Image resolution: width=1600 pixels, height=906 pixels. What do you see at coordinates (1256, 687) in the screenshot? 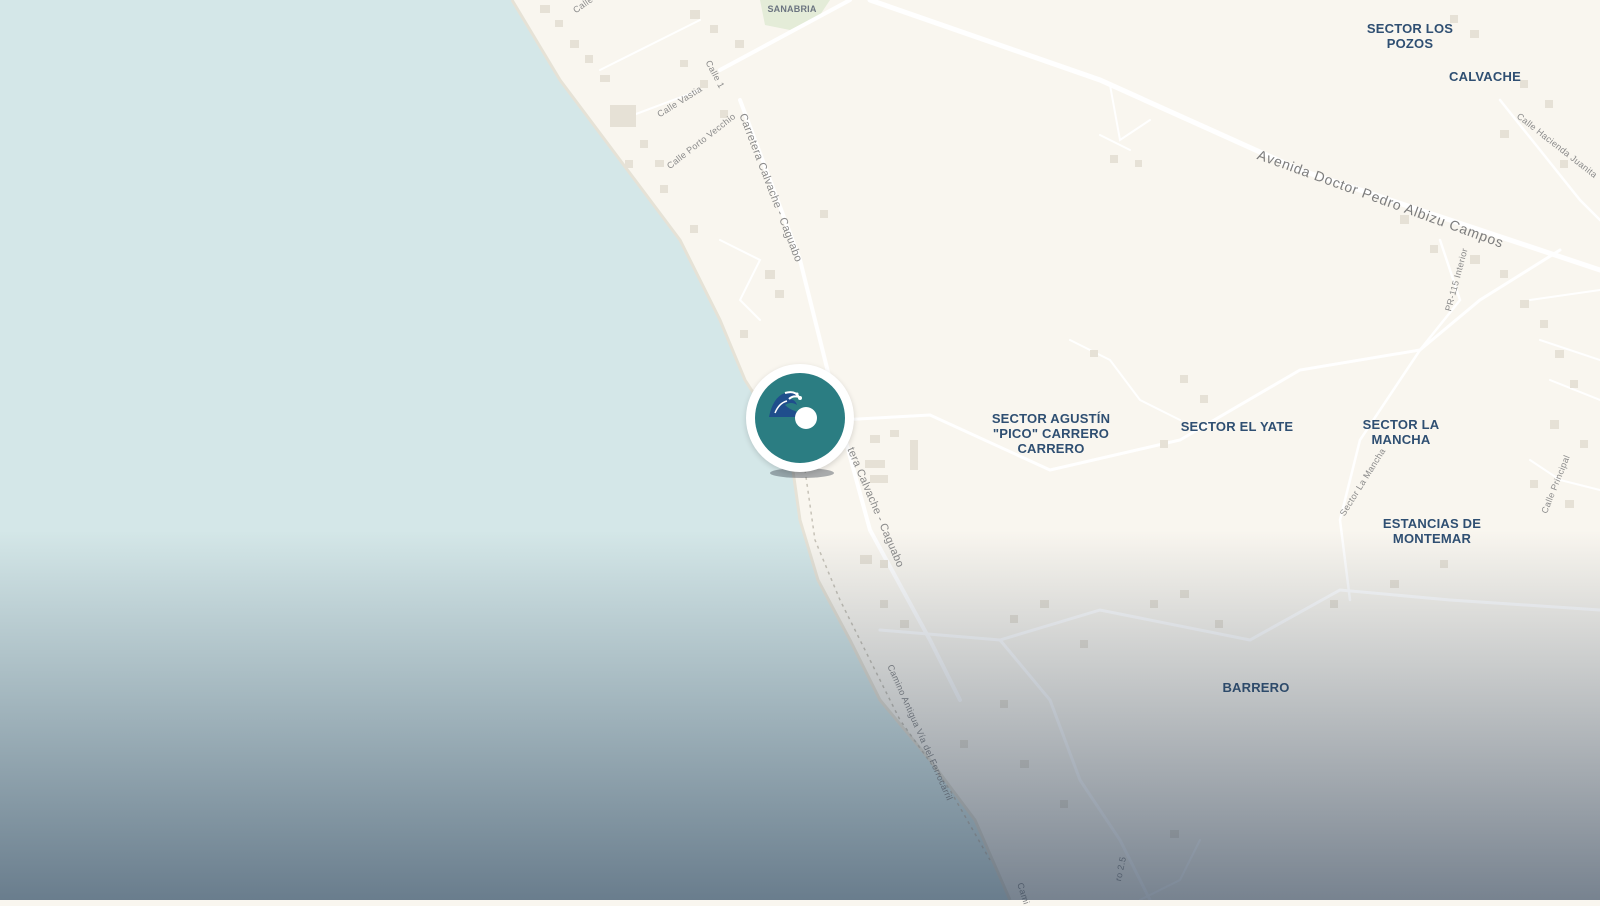
I see `place-label-barrero: BARRERO` at bounding box center [1256, 687].